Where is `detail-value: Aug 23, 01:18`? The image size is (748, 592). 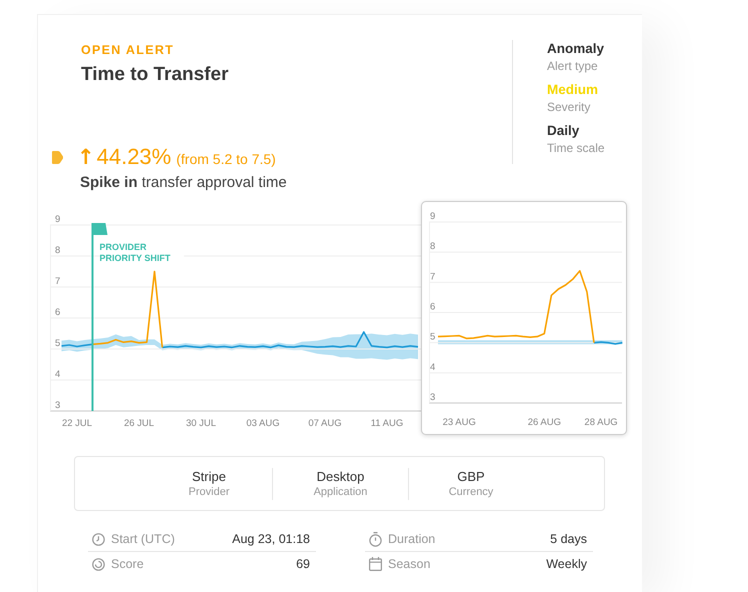
detail-value: Aug 23, 01:18 is located at coordinates (271, 539).